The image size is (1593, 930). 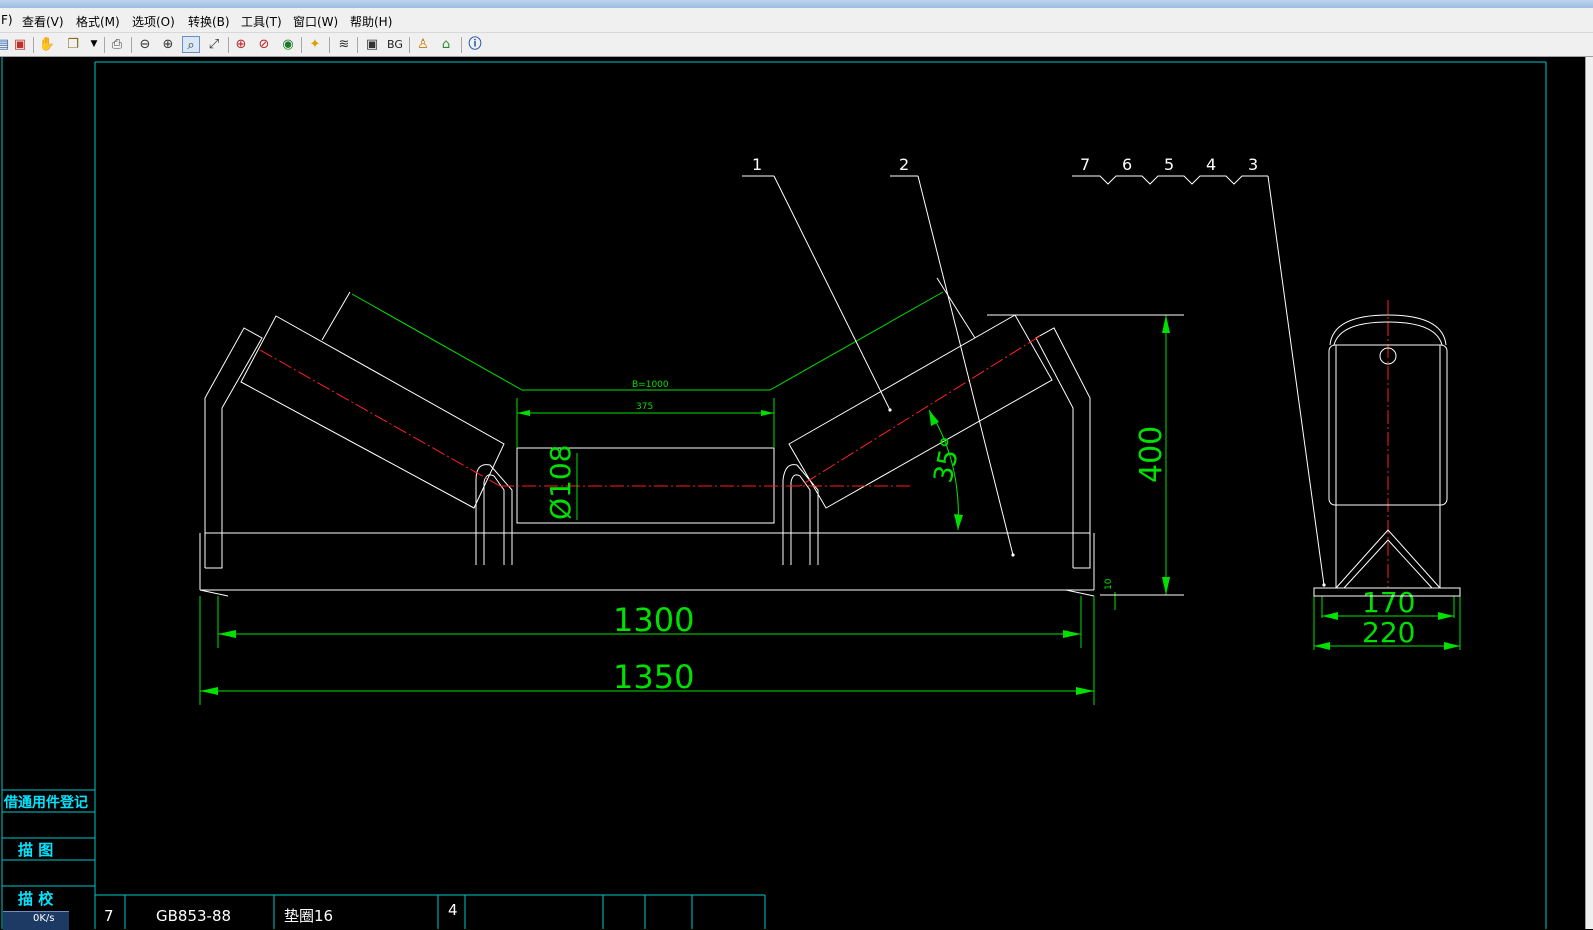 What do you see at coordinates (45, 802) in the screenshot?
I see `title-block-registration: 借通用件登记` at bounding box center [45, 802].